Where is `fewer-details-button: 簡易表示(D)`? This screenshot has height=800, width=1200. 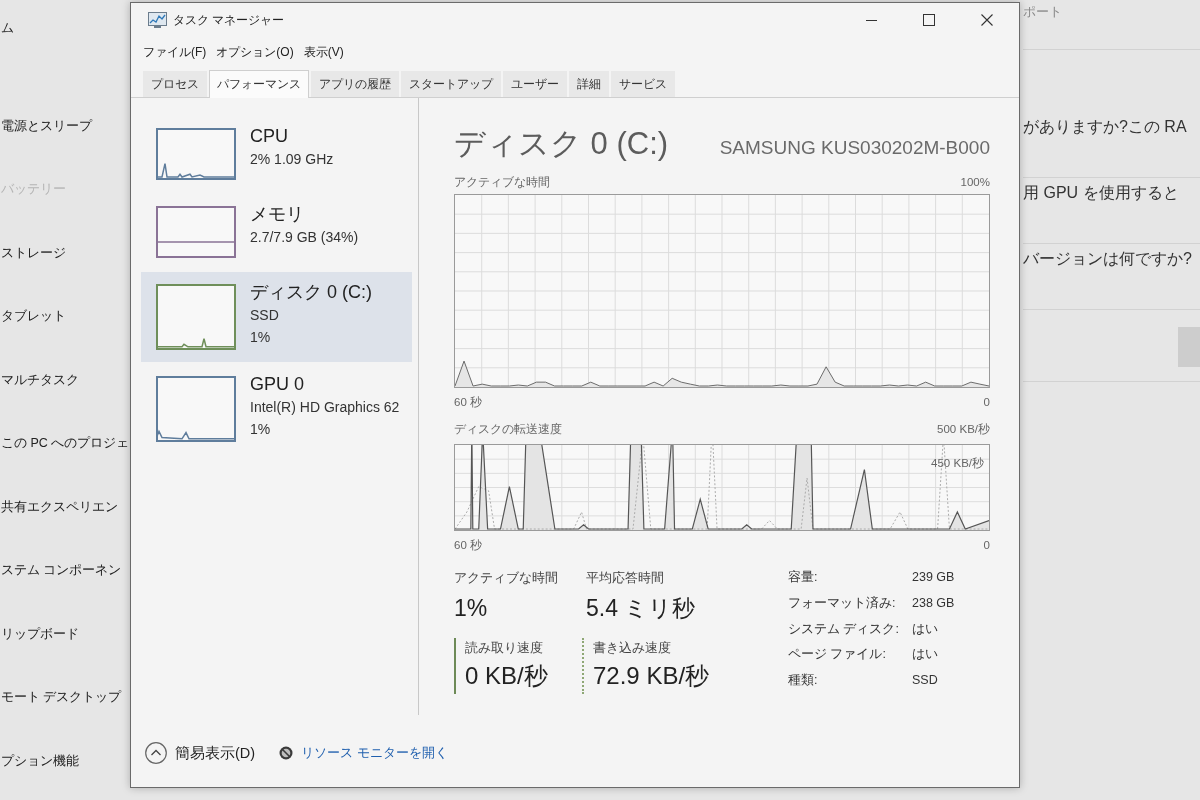
fewer-details-button: 簡易表示(D) is located at coordinates (200, 753).